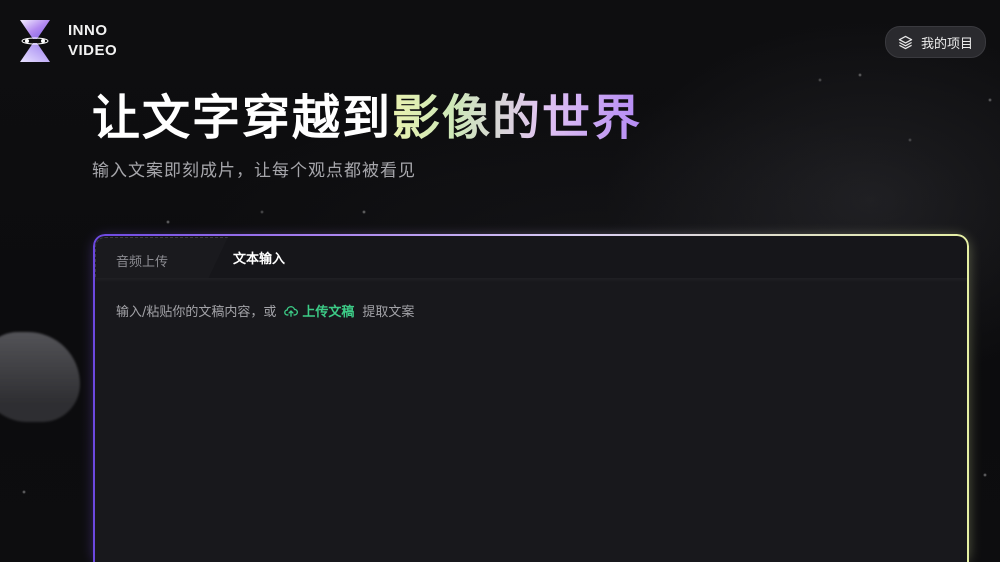 The height and width of the screenshot is (562, 1000). What do you see at coordinates (242, 118) in the screenshot?
I see `hero-headline-plain: 让文字穿越到` at bounding box center [242, 118].